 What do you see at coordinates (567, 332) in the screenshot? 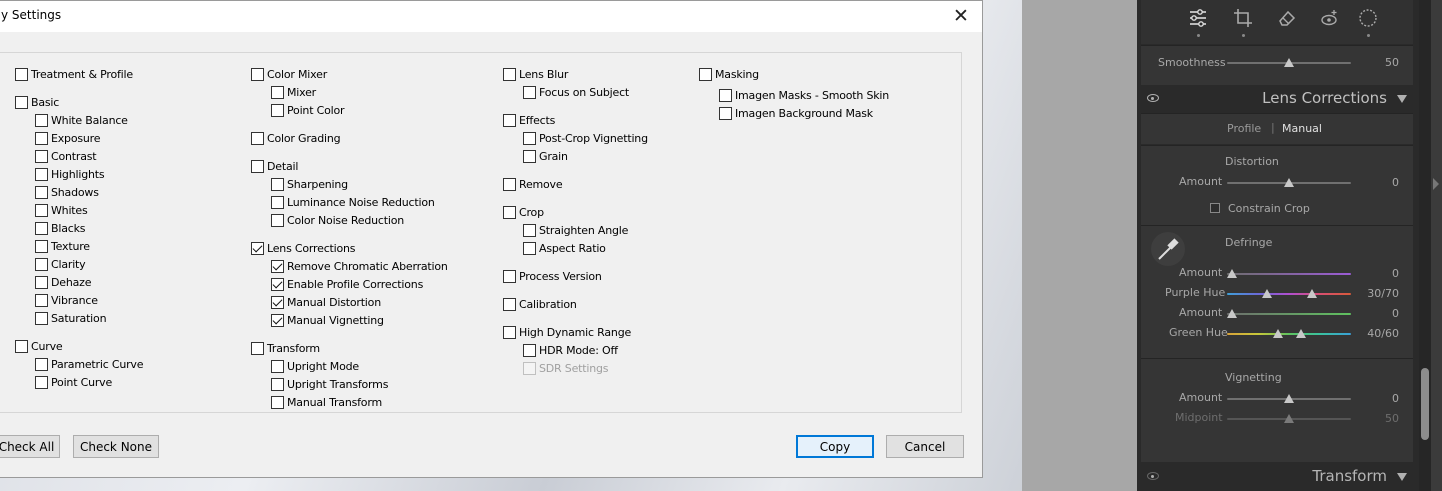
I see `checkbox-high-dynamic-range: High Dynamic Range` at bounding box center [567, 332].